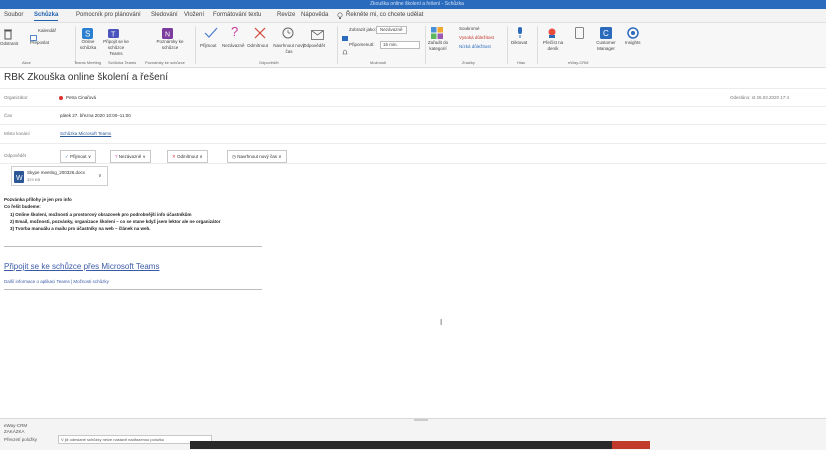 Image resolution: width=826 pixels, height=450 pixels. Describe the element at coordinates (26, 62) in the screenshot. I see `group-actions: Akce` at that location.